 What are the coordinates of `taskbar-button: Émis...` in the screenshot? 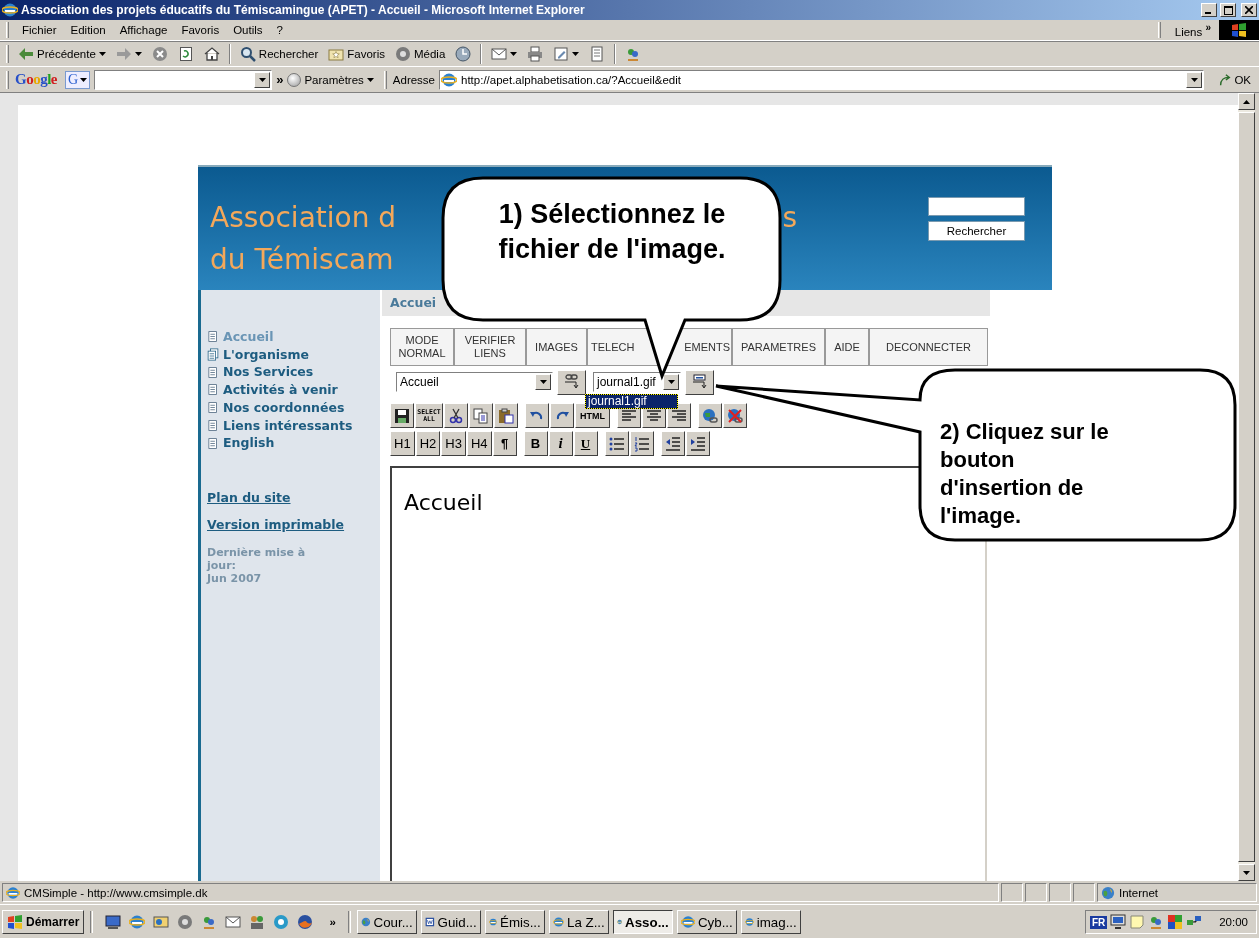 It's located at (514, 922).